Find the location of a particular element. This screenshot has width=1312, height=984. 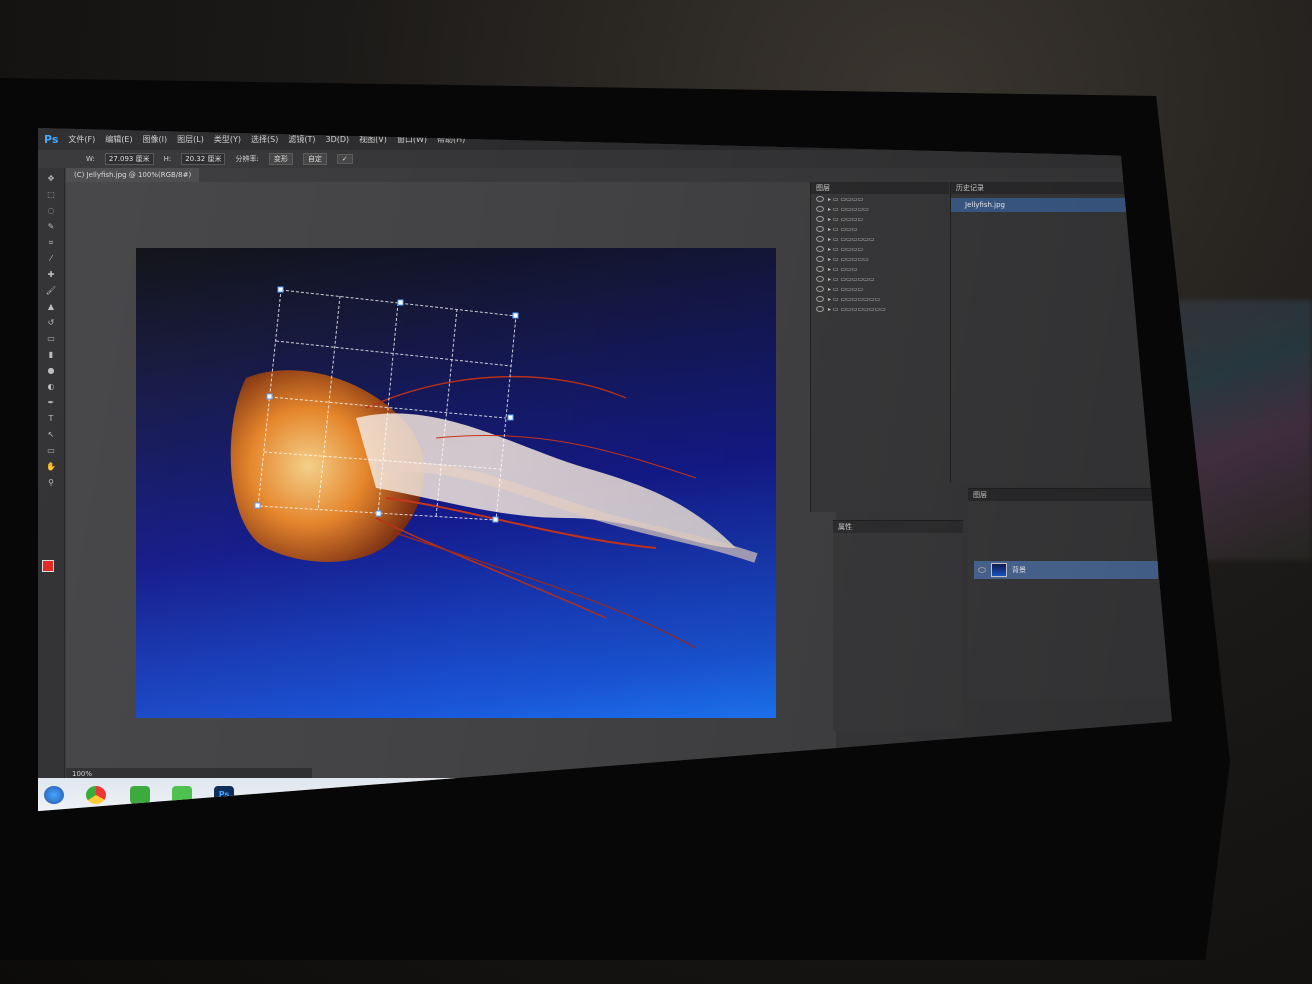

marquee-tool-icon: ⬚ is located at coordinates (51, 195).